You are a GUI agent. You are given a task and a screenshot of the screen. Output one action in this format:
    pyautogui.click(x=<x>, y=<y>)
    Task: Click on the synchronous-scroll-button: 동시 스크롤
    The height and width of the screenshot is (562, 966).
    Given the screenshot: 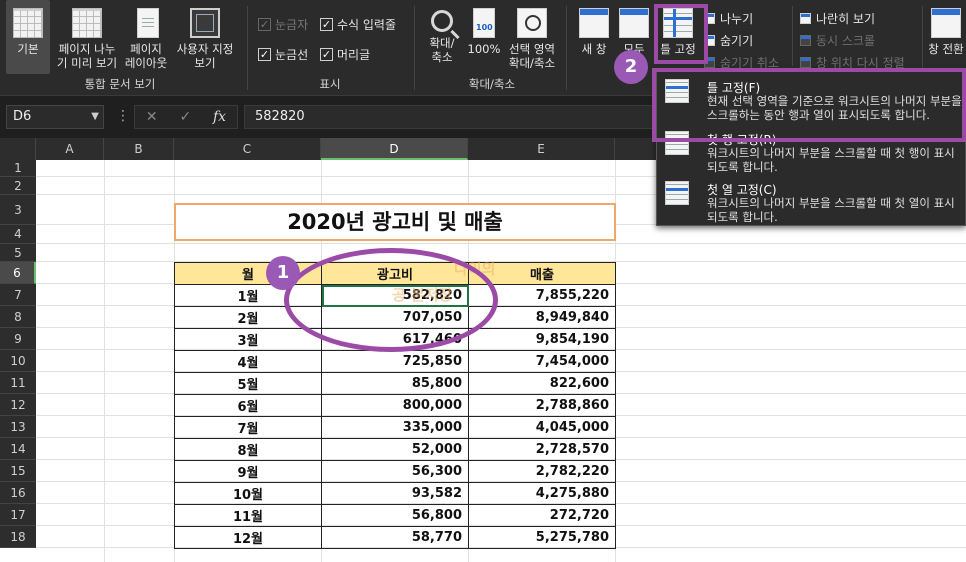 What is the action you would take?
    pyautogui.click(x=837, y=40)
    